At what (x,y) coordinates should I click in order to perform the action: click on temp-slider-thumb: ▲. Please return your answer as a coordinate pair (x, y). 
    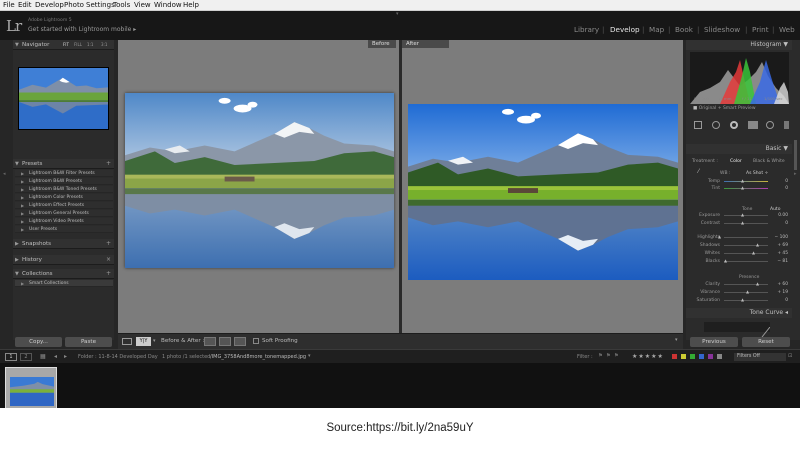
    Looking at the image, I should click on (742, 181).